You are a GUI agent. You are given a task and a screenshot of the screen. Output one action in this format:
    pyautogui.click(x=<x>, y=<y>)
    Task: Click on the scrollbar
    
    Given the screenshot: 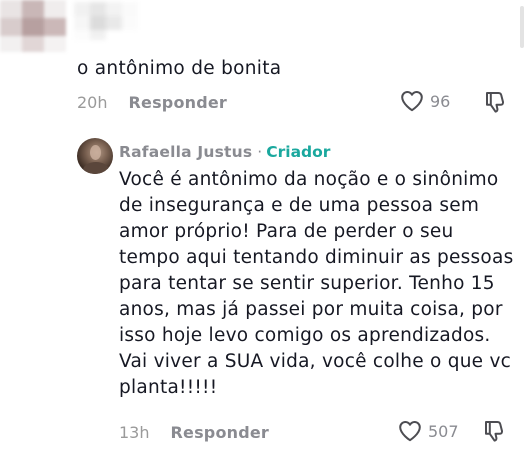 What is the action you would take?
    pyautogui.click(x=522, y=27)
    